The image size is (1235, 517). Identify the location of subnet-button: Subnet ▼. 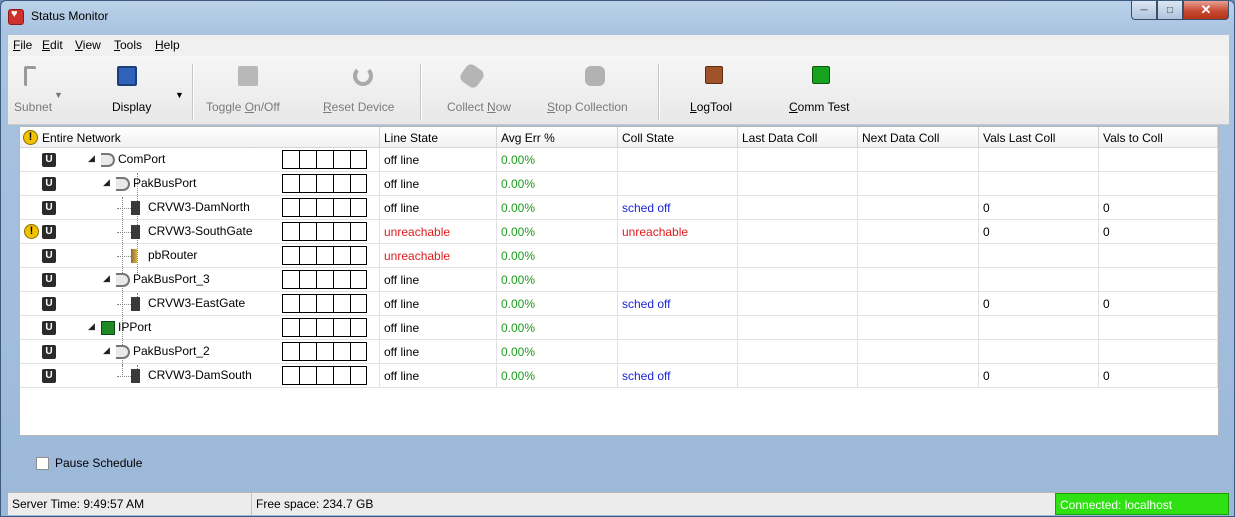
(36, 90).